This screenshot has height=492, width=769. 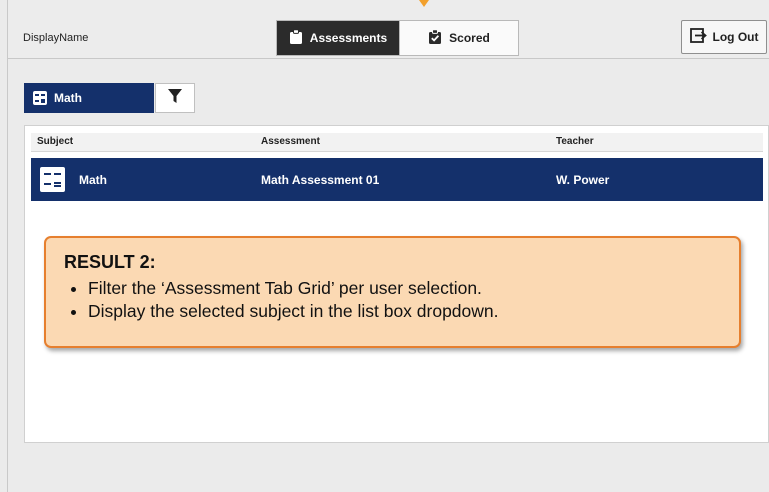 I want to click on row-teacher: W. Power, so click(x=583, y=180).